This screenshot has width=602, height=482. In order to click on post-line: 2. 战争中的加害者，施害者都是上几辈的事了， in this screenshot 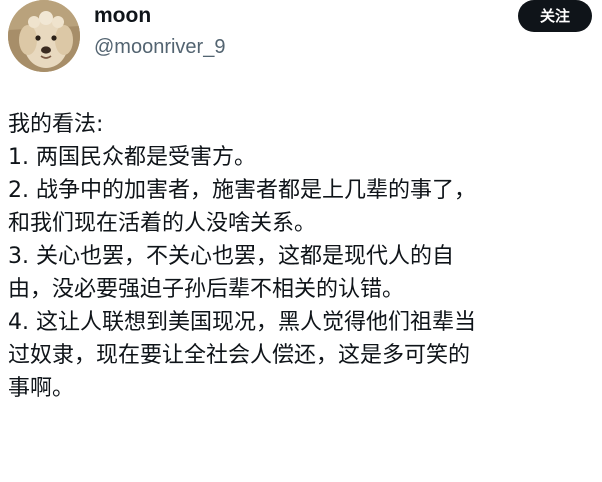, I will do `click(242, 190)`.